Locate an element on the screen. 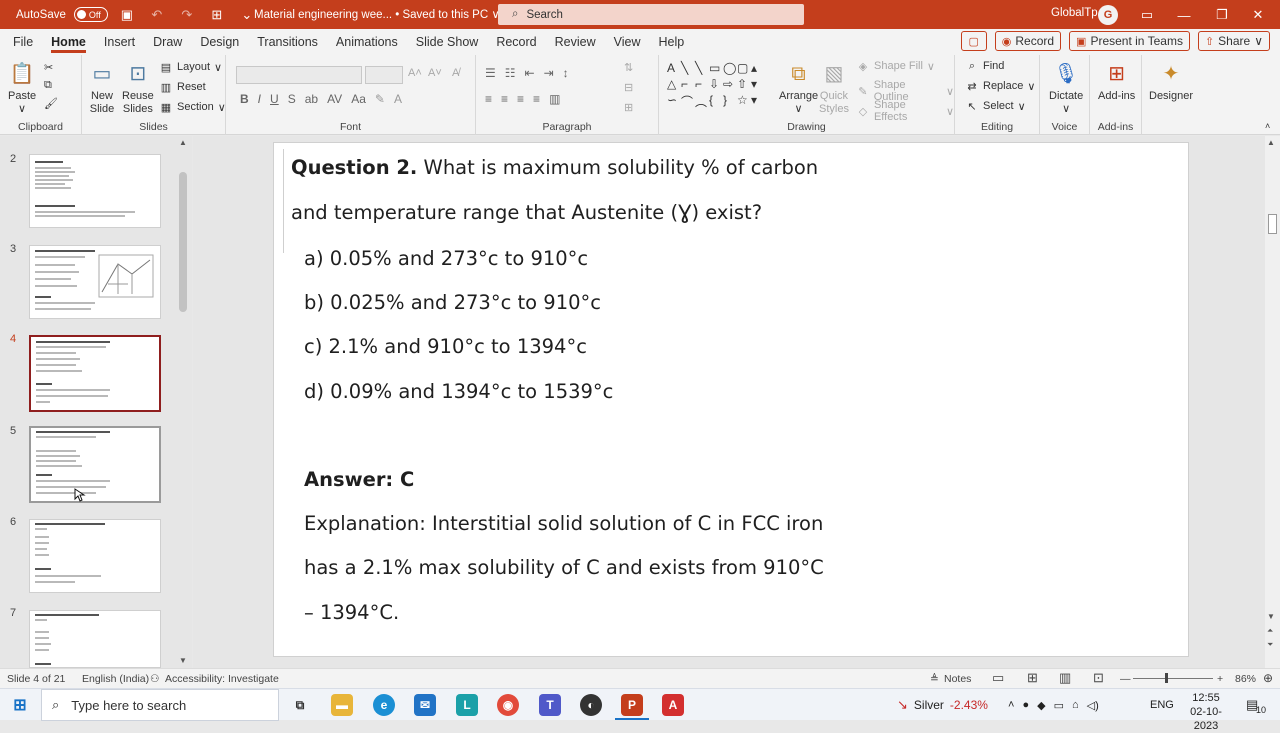 This screenshot has width=1280, height=733. bullets-icon: ☰ is located at coordinates (490, 73).